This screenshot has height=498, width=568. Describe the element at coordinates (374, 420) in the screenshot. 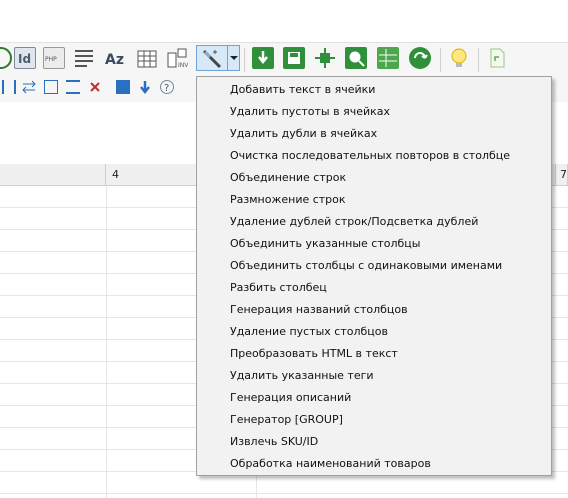

I see `menu-item-group-generator: Генератор [GROUP]` at that location.